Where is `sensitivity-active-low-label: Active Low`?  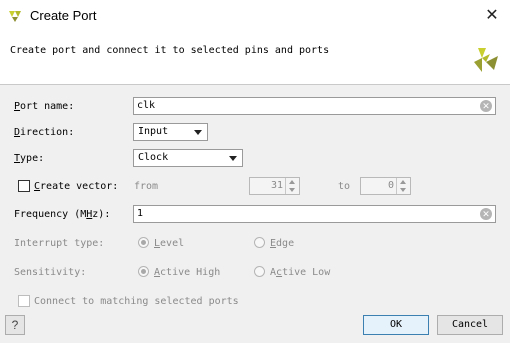
sensitivity-active-low-label: Active Low is located at coordinates (300, 272).